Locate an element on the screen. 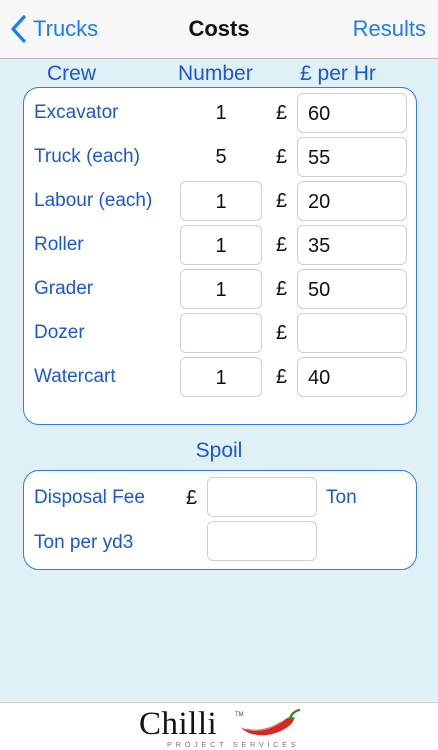  rate-input: 20 is located at coordinates (352, 201).